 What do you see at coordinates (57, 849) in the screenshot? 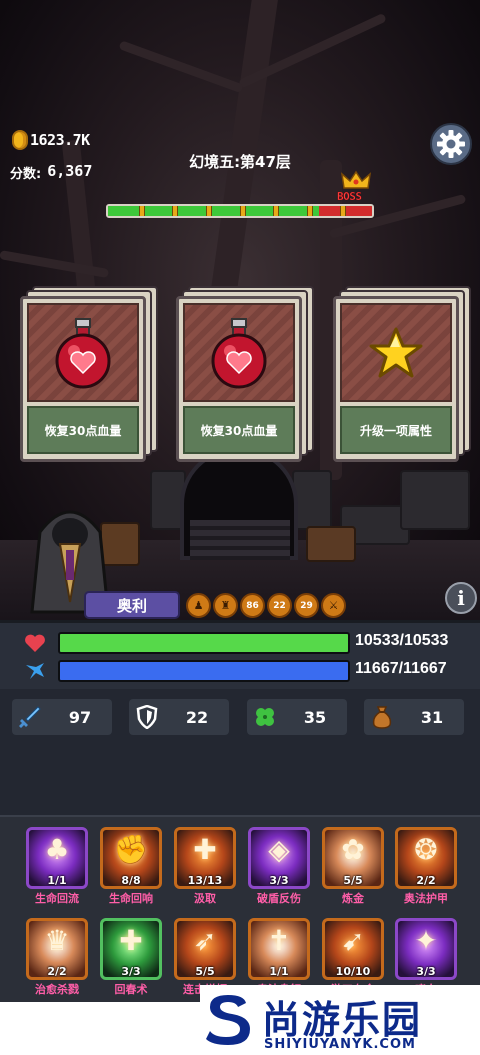
I see `life-flow-icon: ♣` at bounding box center [57, 849].